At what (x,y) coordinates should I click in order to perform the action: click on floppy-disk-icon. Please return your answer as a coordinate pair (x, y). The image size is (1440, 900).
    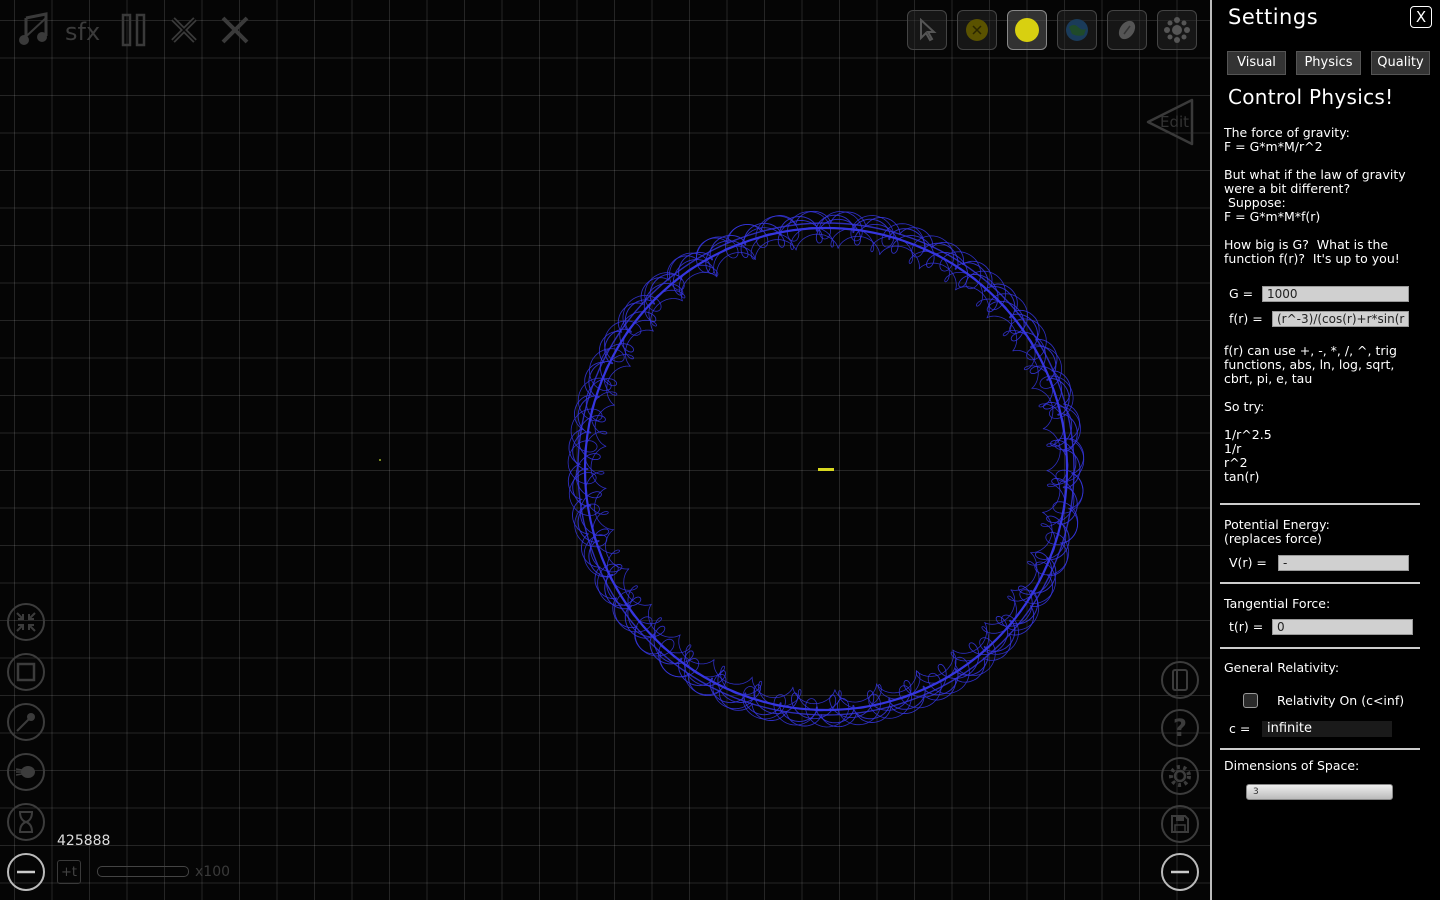
    Looking at the image, I should click on (1180, 824).